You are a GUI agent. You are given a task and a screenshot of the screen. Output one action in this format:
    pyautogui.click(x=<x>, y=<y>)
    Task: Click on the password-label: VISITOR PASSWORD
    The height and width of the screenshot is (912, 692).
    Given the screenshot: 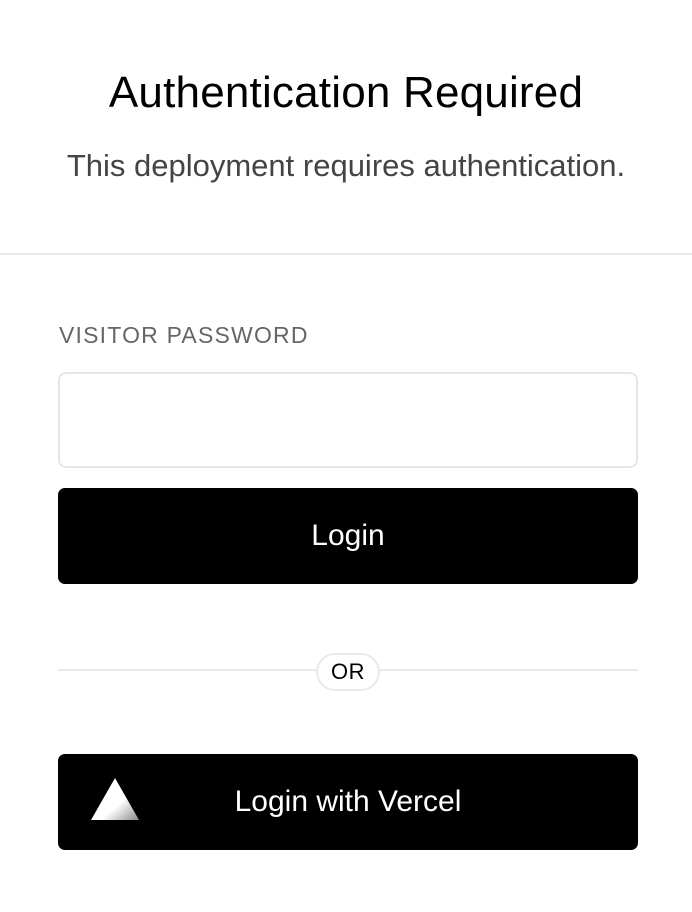 What is the action you would take?
    pyautogui.click(x=184, y=335)
    